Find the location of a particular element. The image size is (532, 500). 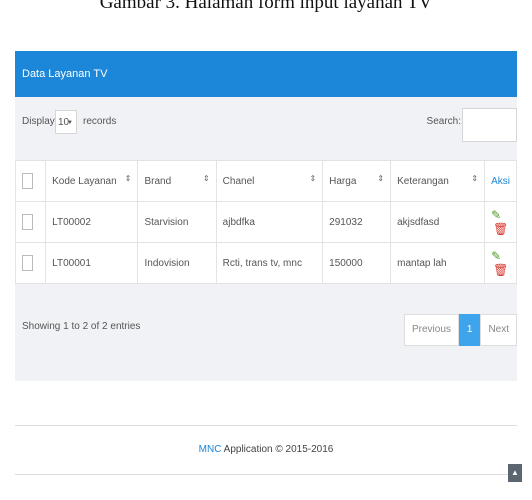

figure-caption: Gambar 3. Halaman form input layanan TV is located at coordinates (266, 6).